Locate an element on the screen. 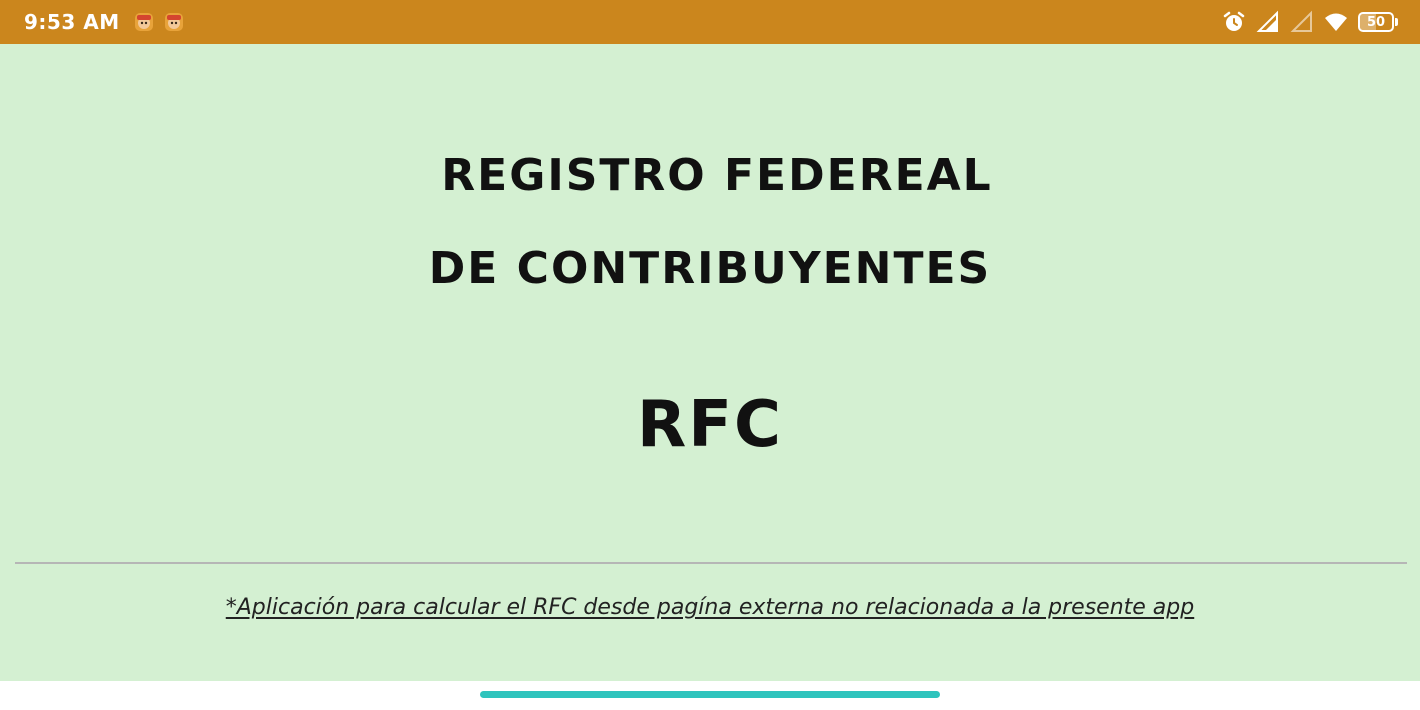  navigation-bar is located at coordinates (710, 695).